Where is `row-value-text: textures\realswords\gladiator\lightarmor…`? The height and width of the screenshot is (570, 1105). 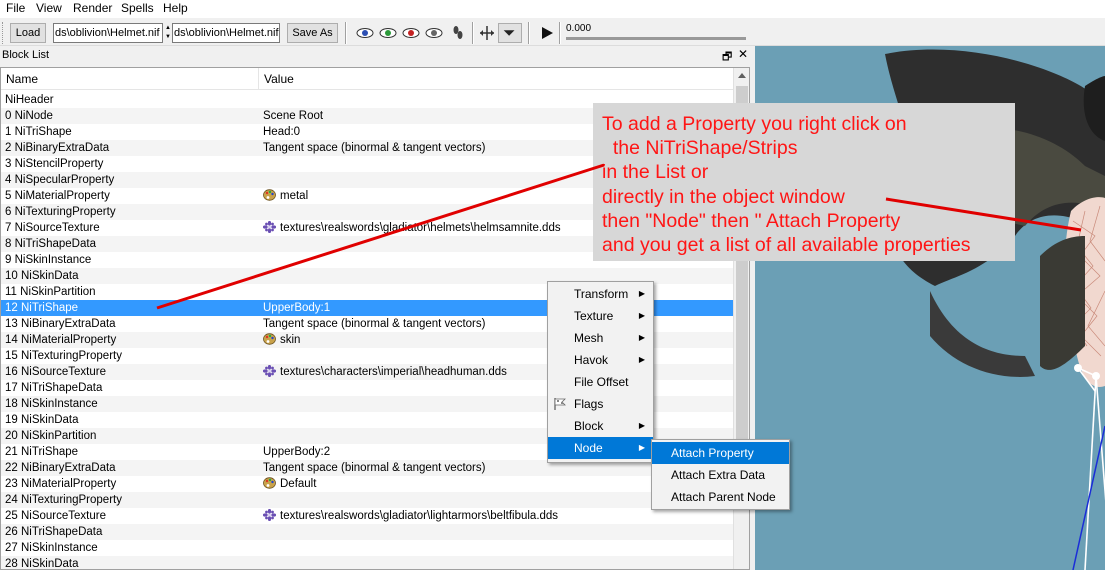
row-value-text: textures\realswords\gladiator\lightarmor… is located at coordinates (419, 516).